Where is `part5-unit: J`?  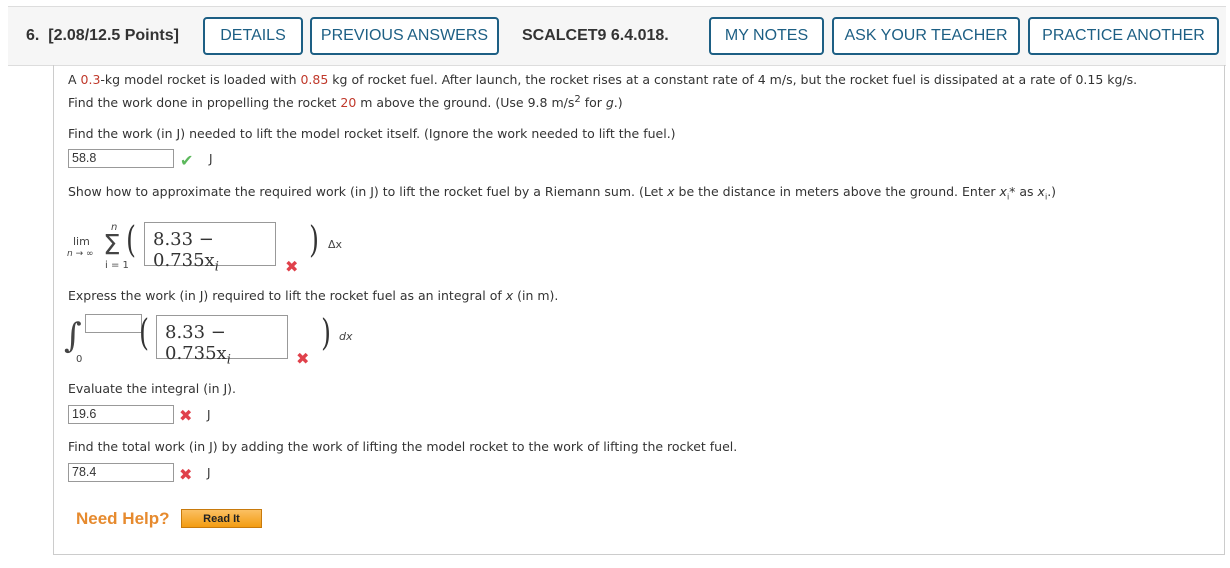 part5-unit: J is located at coordinates (209, 473).